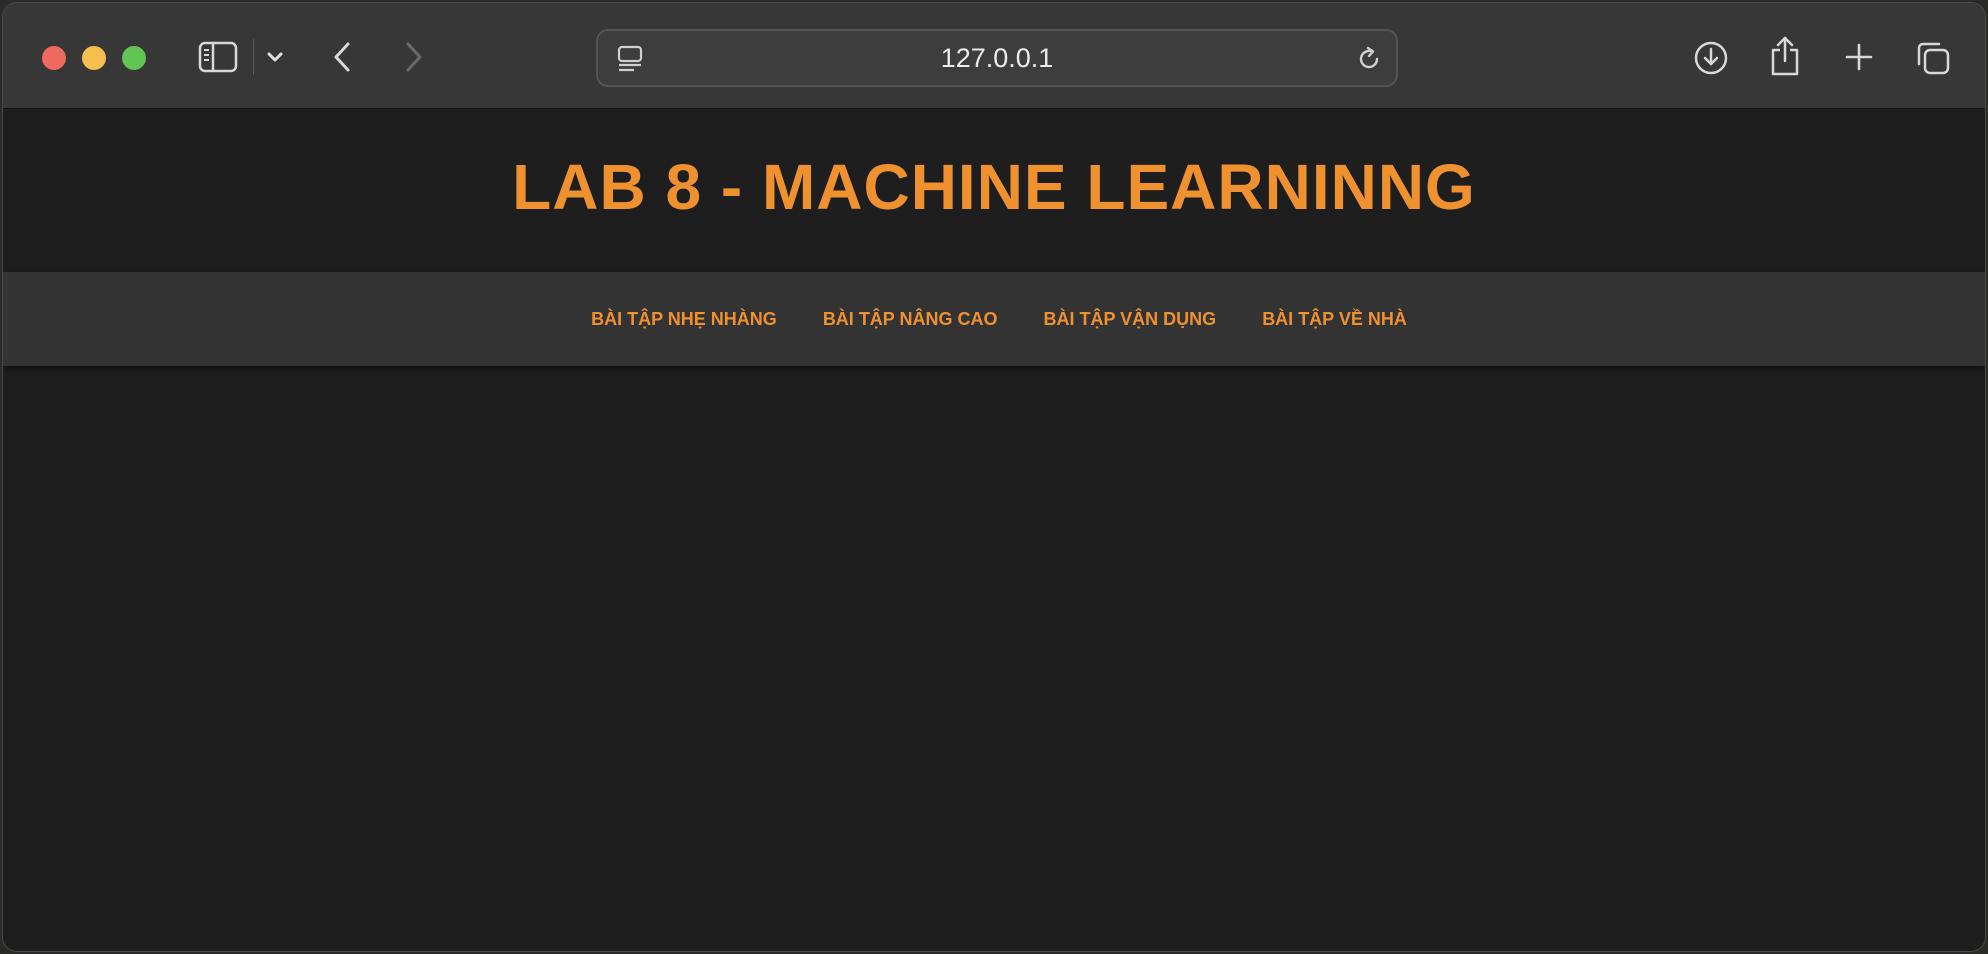 Image resolution: width=1988 pixels, height=954 pixels. What do you see at coordinates (905, 319) in the screenshot?
I see `nav-link-bai-tap-nang-cao: BÀI TẬP NÂNG CAO` at bounding box center [905, 319].